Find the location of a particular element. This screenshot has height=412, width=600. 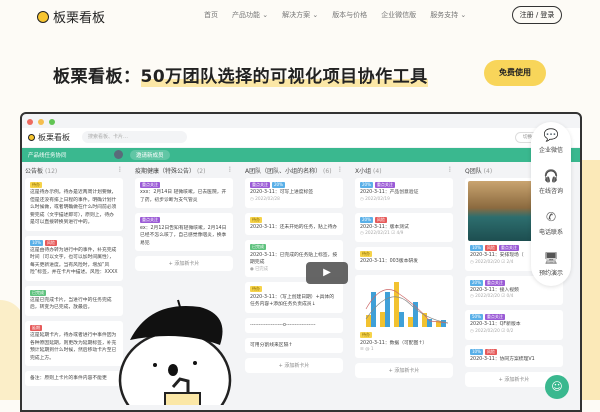

task-card: 已完成 这是已完成卡片，当进行中的任务完成后，转变为已完成，放最后。 is located at coordinates (74, 300).